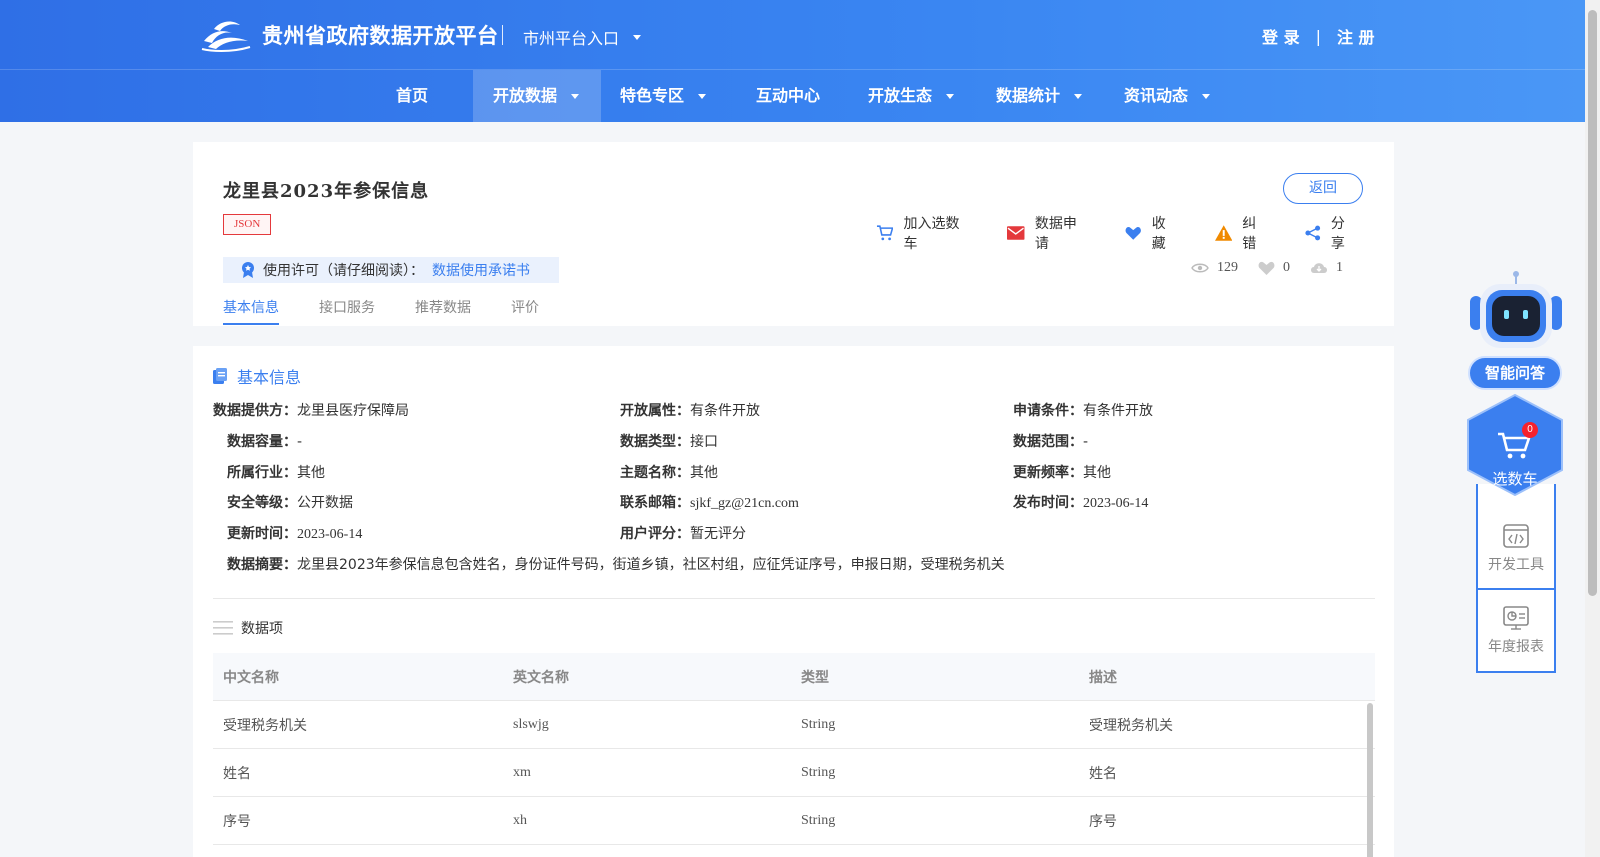  I want to click on field-label: 数据范围：, so click(1048, 442).